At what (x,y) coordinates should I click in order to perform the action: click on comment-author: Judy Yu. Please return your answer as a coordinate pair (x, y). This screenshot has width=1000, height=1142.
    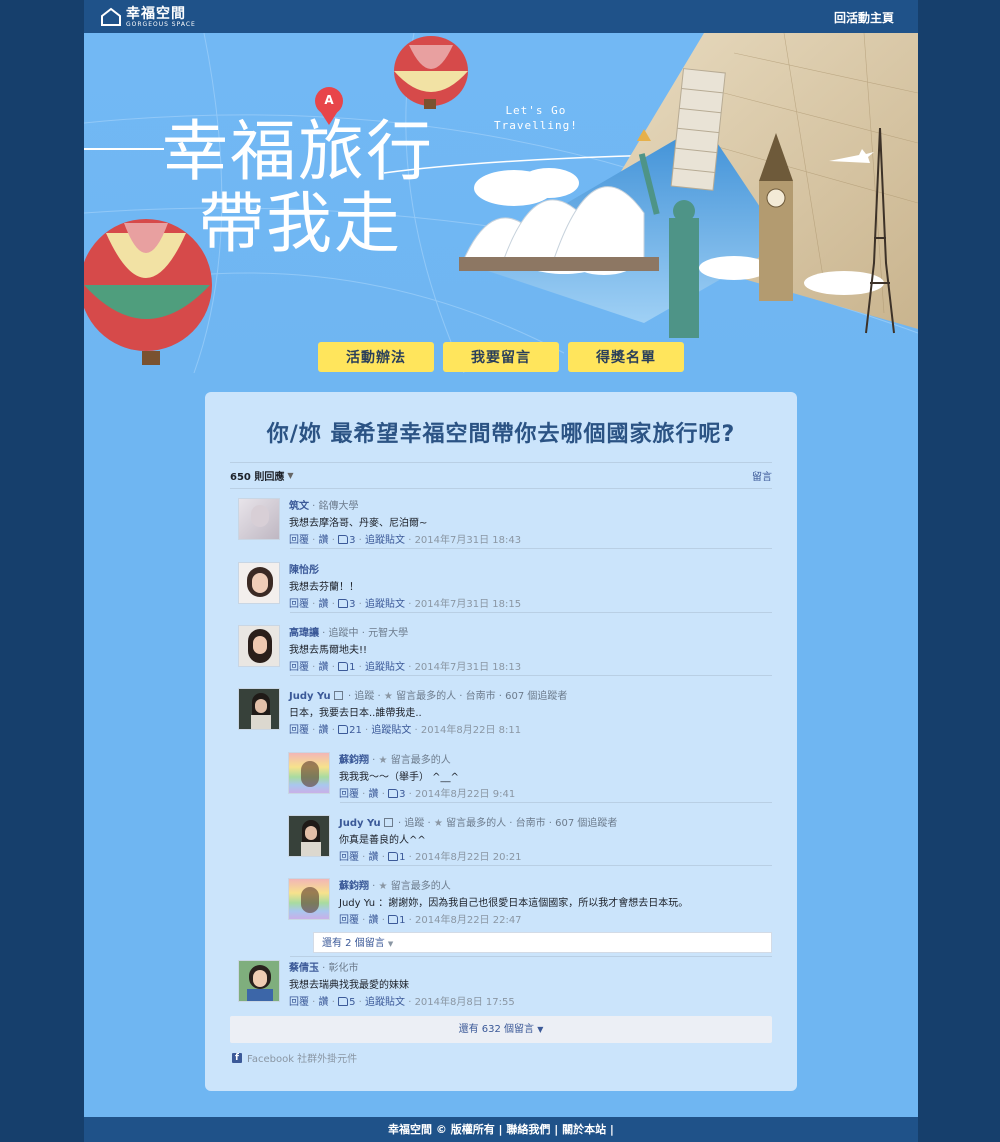
    Looking at the image, I should click on (310, 696).